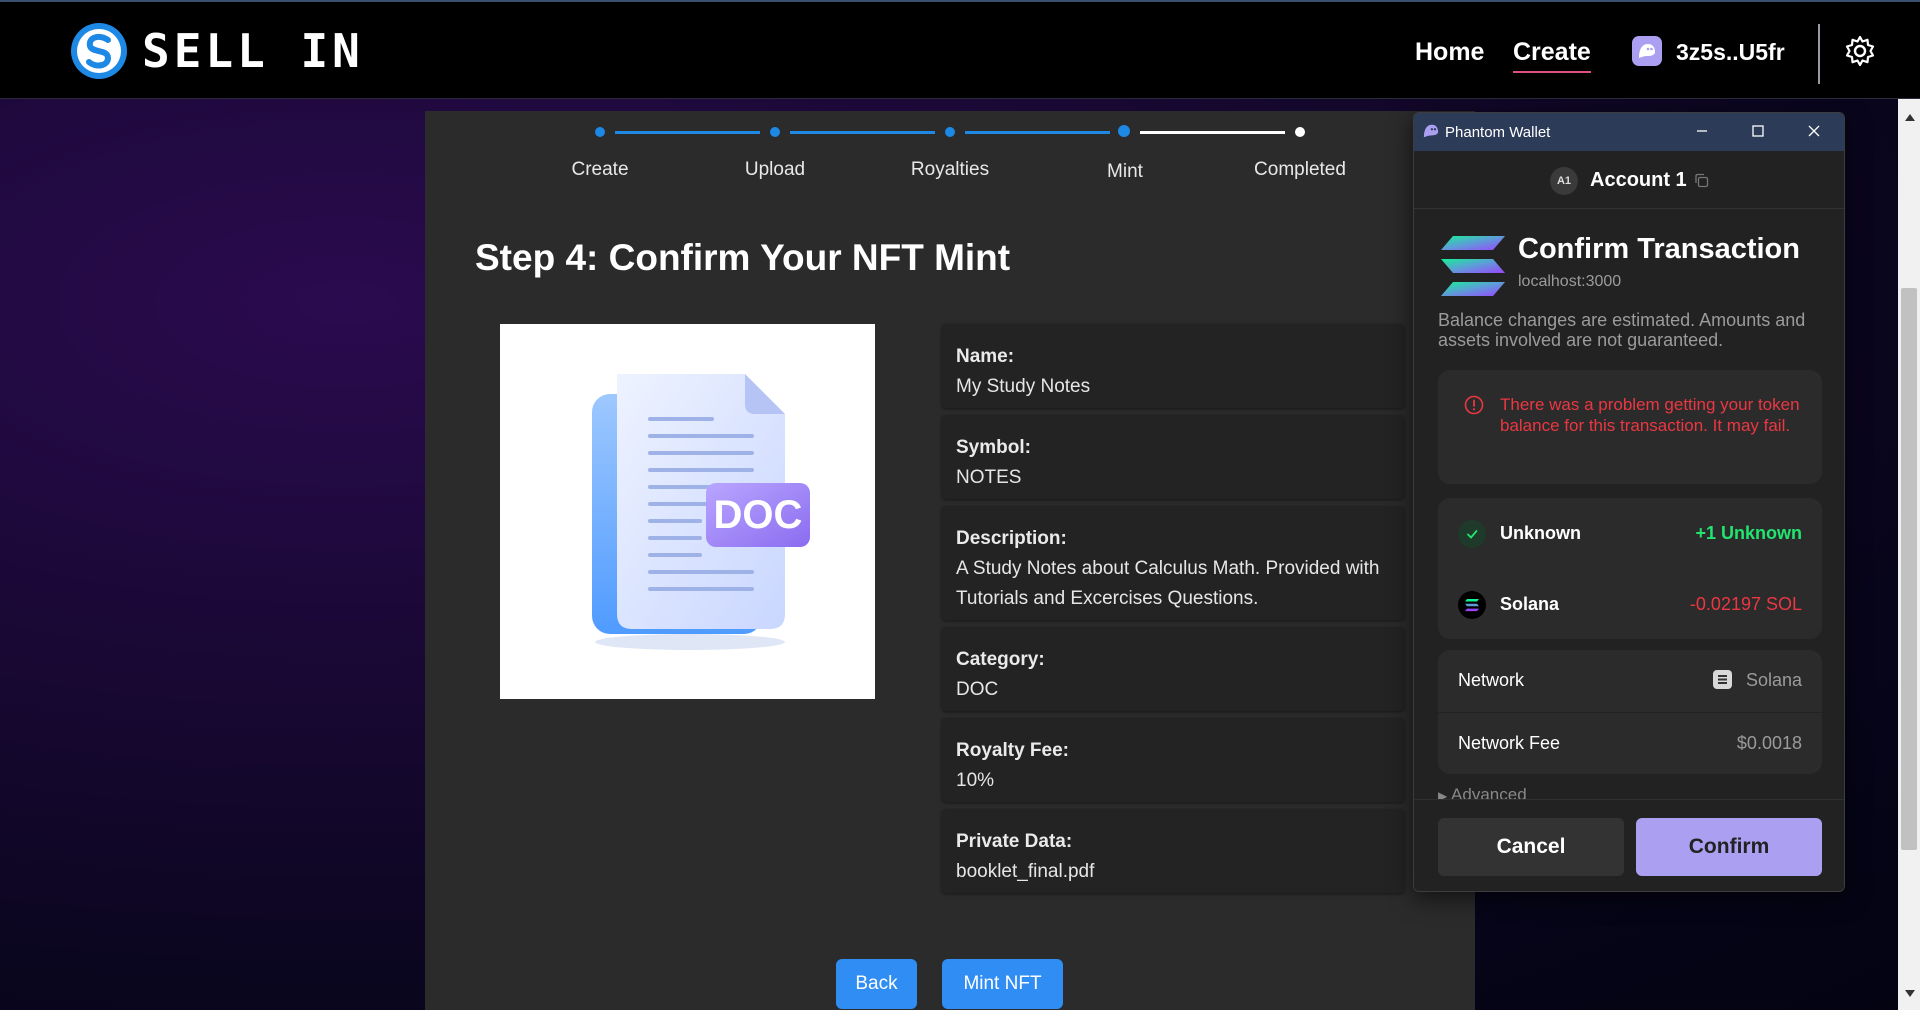 This screenshot has width=1920, height=1010. Describe the element at coordinates (1722, 679) in the screenshot. I see `solana-network-icon` at that location.